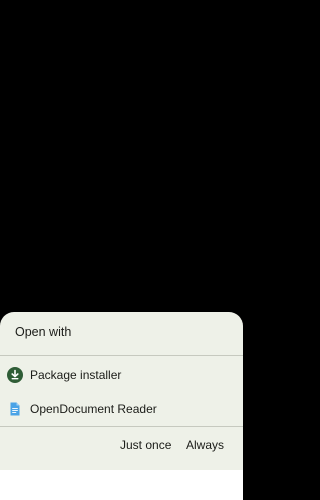  What do you see at coordinates (15, 408) in the screenshot?
I see `document-icon` at bounding box center [15, 408].